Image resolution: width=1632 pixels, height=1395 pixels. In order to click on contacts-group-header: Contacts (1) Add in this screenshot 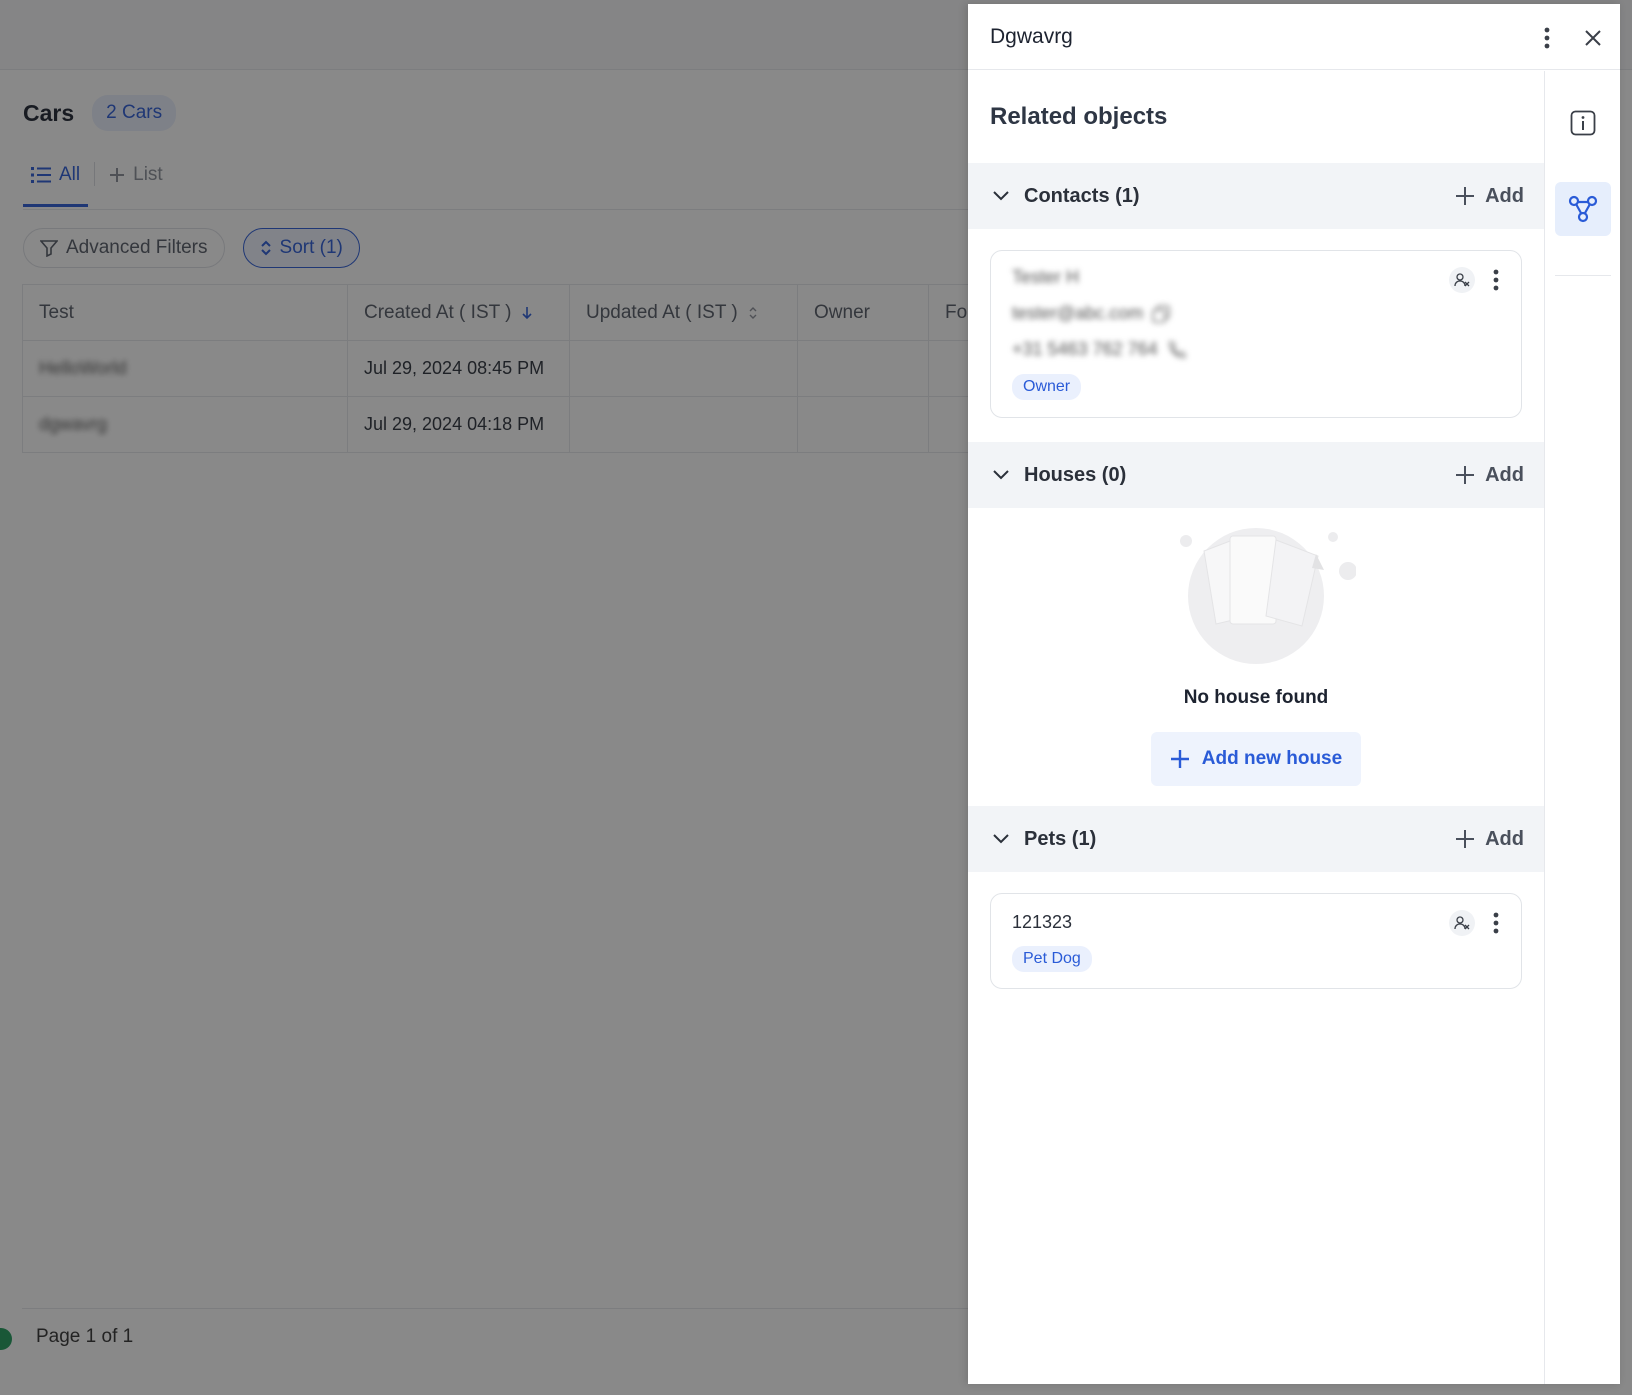, I will do `click(1256, 196)`.